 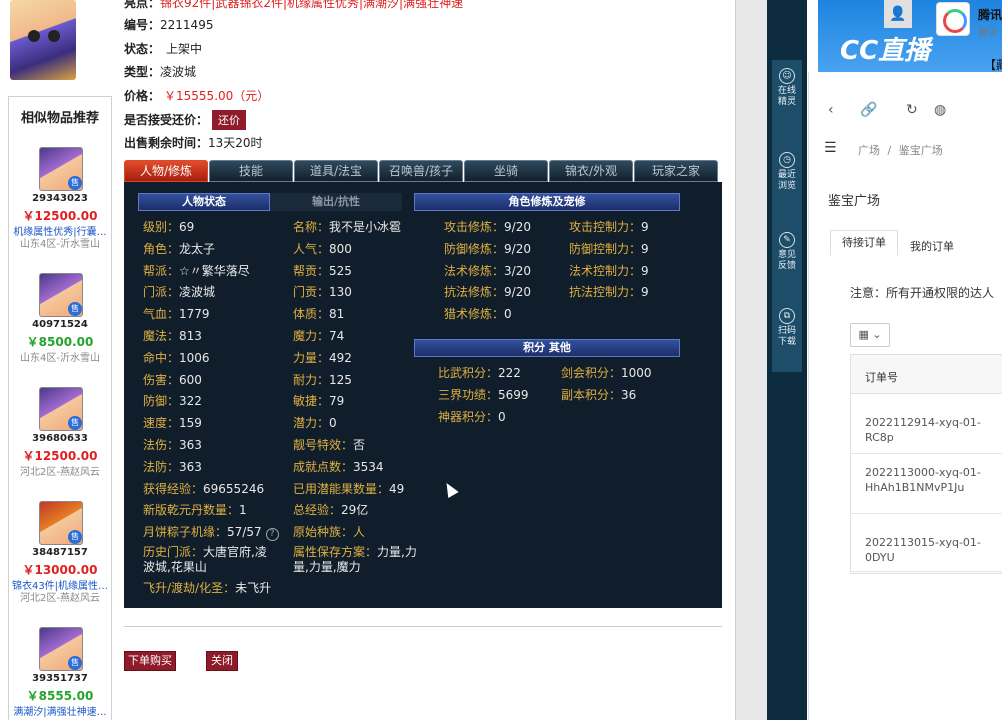 What do you see at coordinates (868, 110) in the screenshot?
I see `link-icon: 🔗` at bounding box center [868, 110].